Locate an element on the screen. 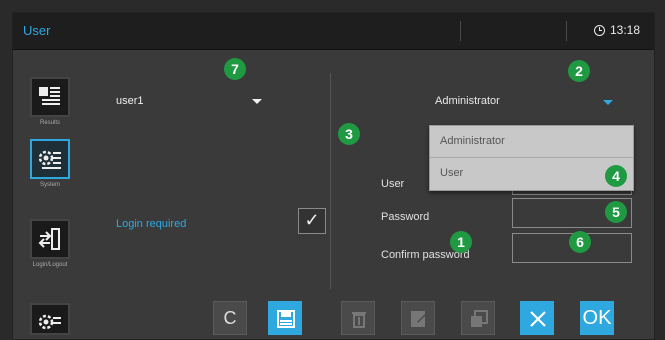 This screenshot has height=340, width=665. sidebar-item-results: Results is located at coordinates (50, 101).